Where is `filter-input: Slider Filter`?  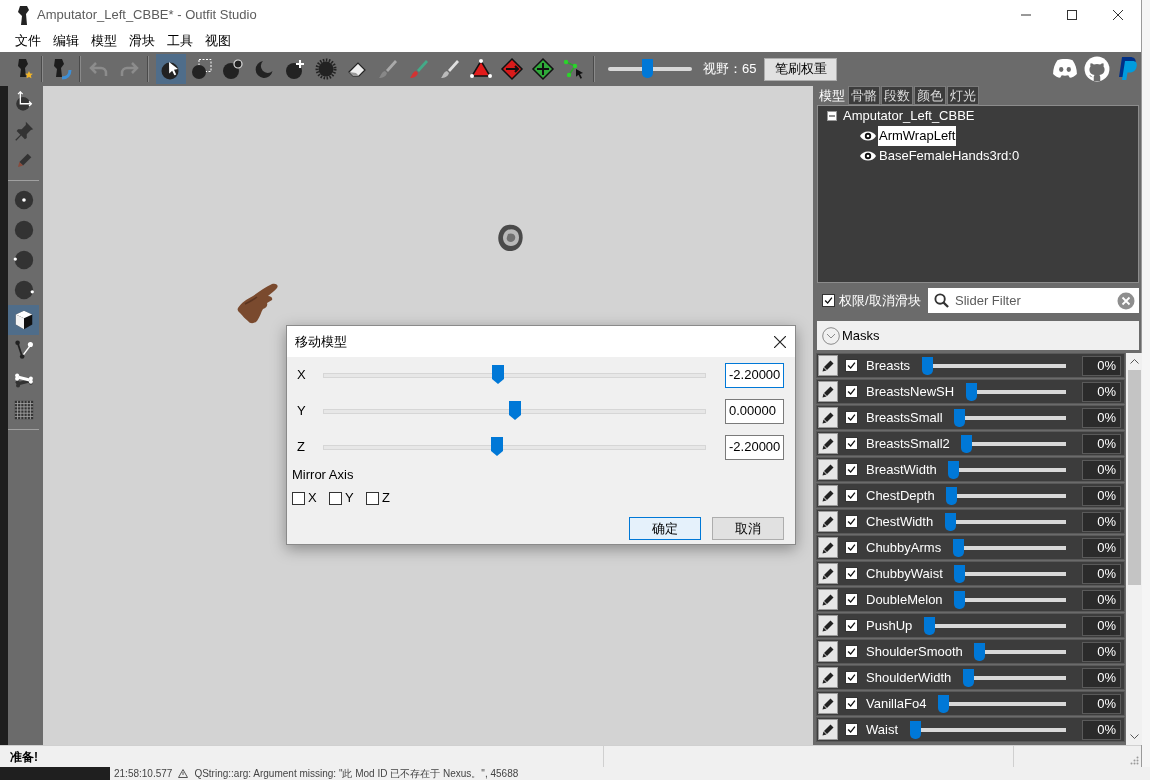 filter-input: Slider Filter is located at coordinates (1036, 300).